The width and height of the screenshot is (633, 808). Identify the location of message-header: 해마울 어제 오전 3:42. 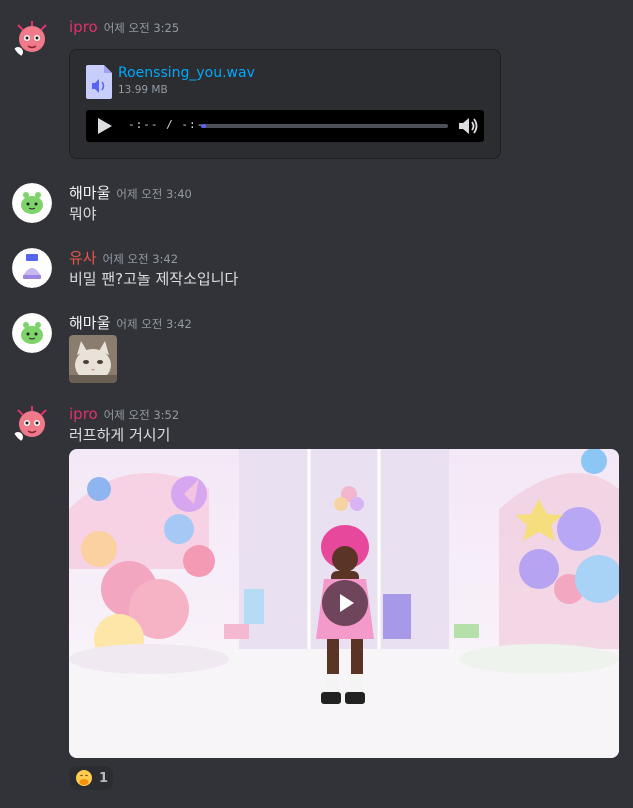
(130, 323).